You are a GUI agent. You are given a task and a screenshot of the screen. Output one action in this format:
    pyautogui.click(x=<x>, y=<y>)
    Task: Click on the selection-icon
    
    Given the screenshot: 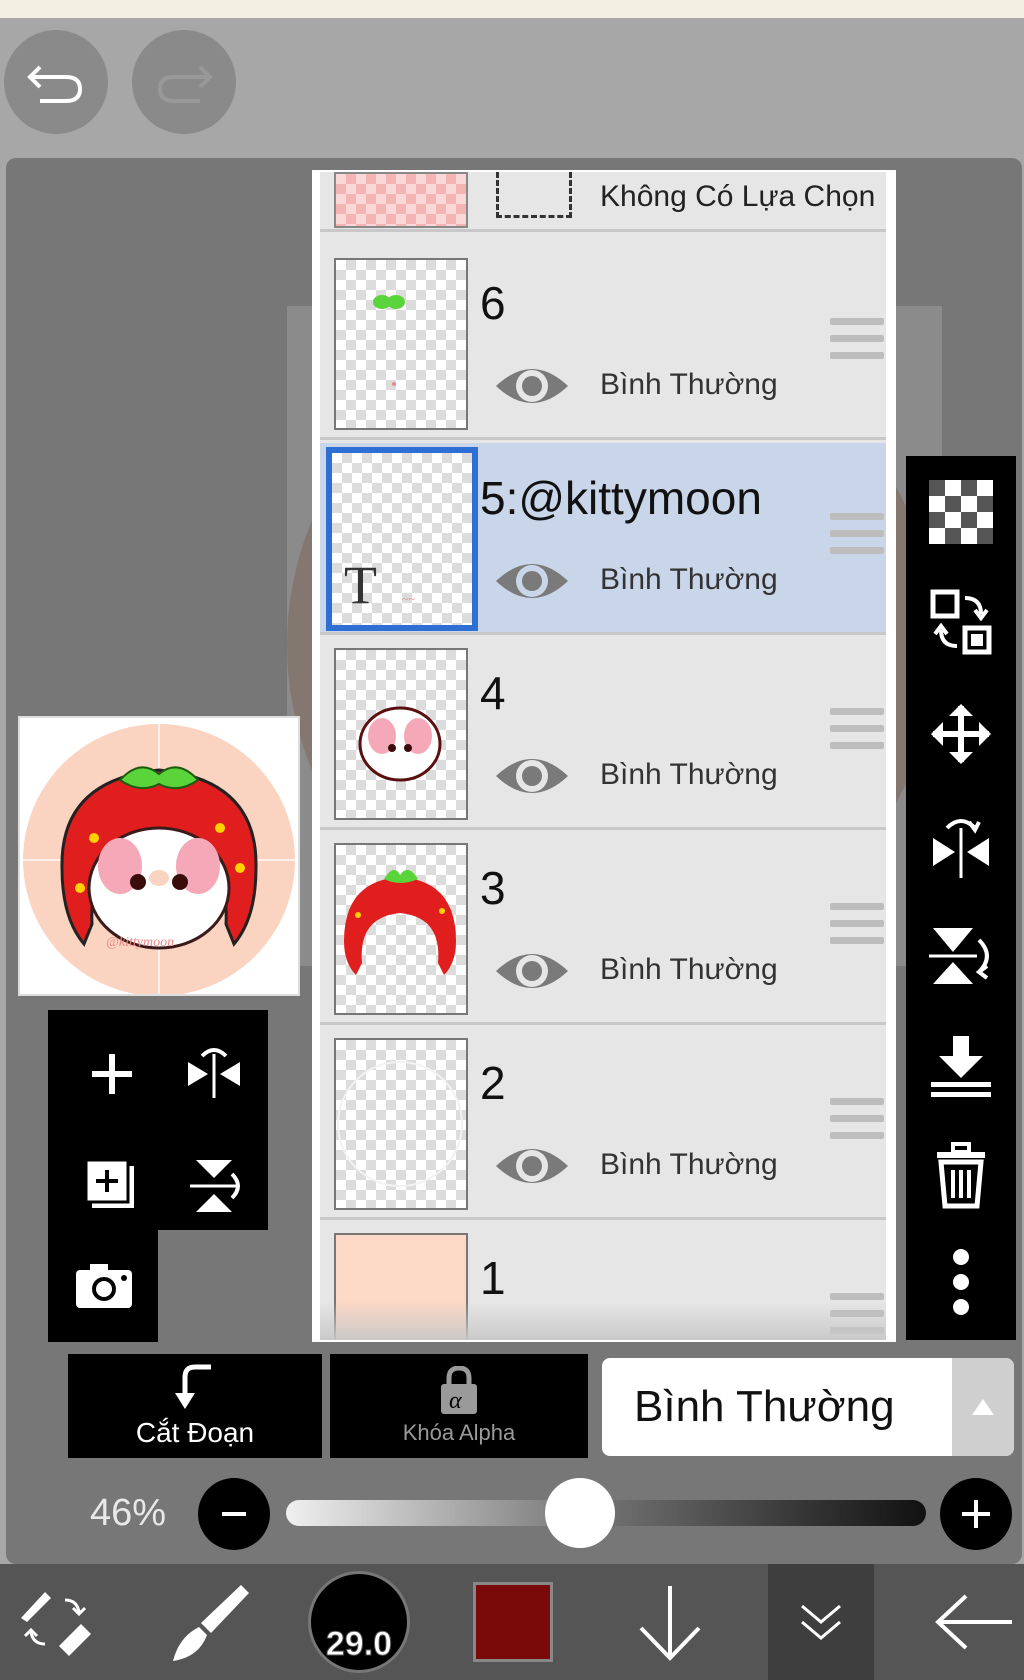 What is the action you would take?
    pyautogui.click(x=534, y=195)
    